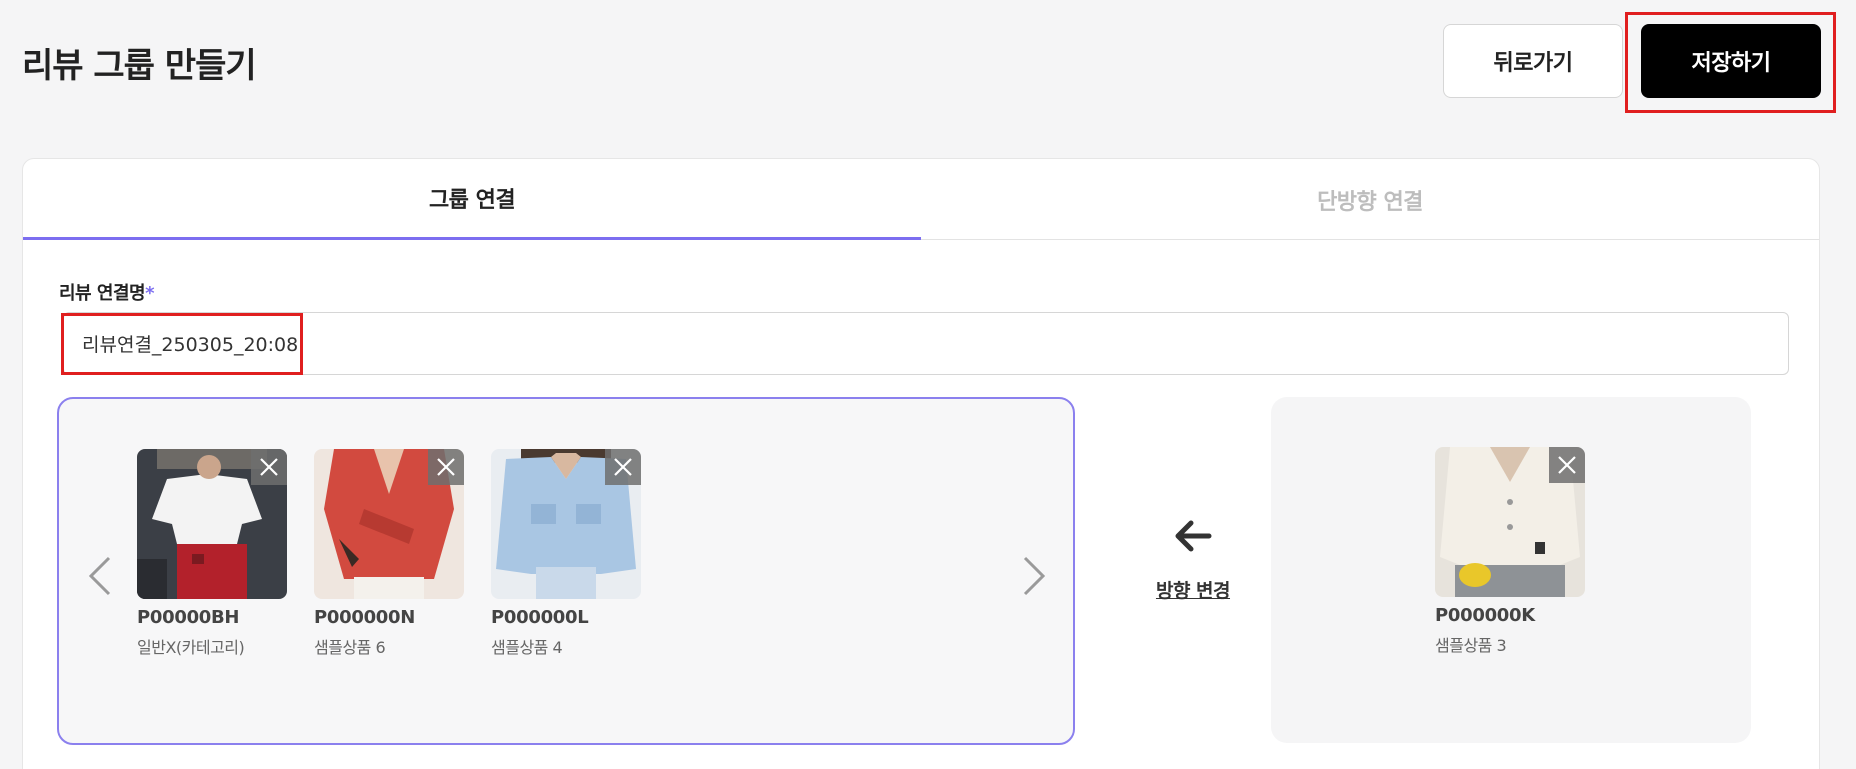 The height and width of the screenshot is (769, 1856). What do you see at coordinates (139, 66) in the screenshot?
I see `page-title: 리뷰 그룹 만들기` at bounding box center [139, 66].